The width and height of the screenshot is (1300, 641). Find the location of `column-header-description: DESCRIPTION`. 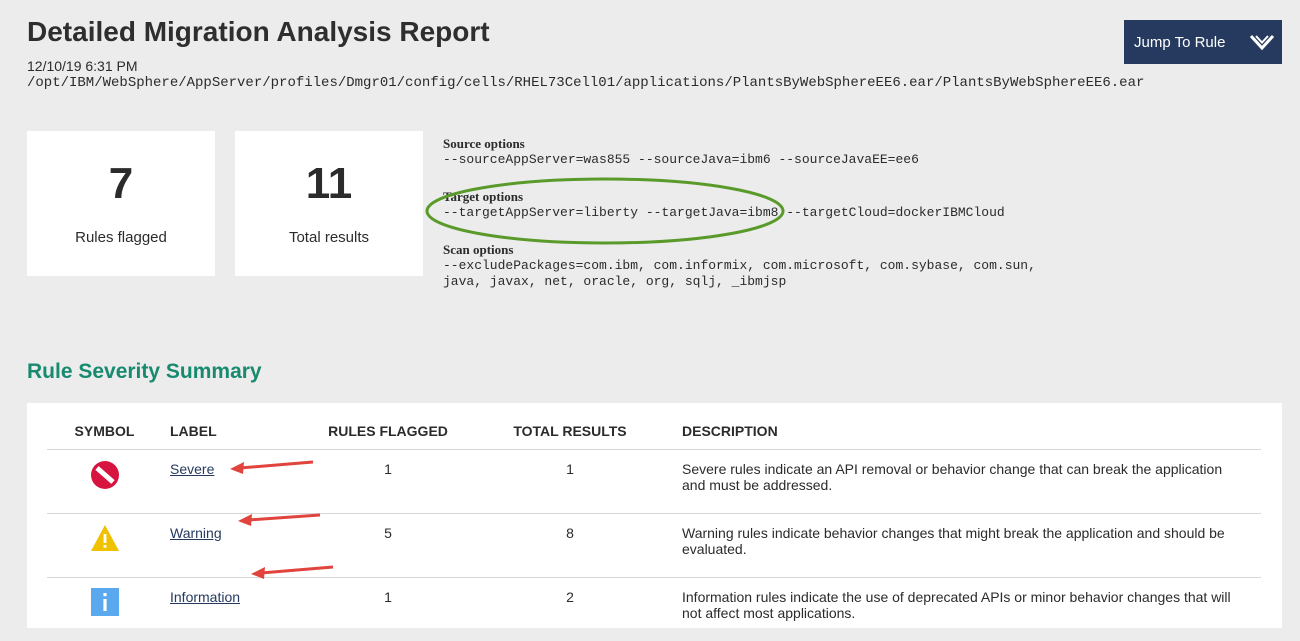

column-header-description: DESCRIPTION is located at coordinates (971, 431).